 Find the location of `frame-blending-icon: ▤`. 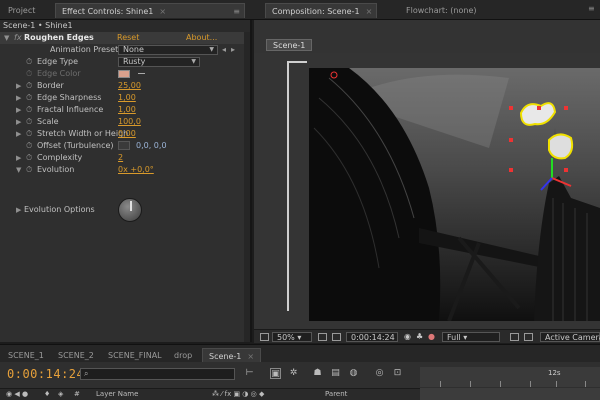

frame-blending-icon: ▤ is located at coordinates (335, 373).